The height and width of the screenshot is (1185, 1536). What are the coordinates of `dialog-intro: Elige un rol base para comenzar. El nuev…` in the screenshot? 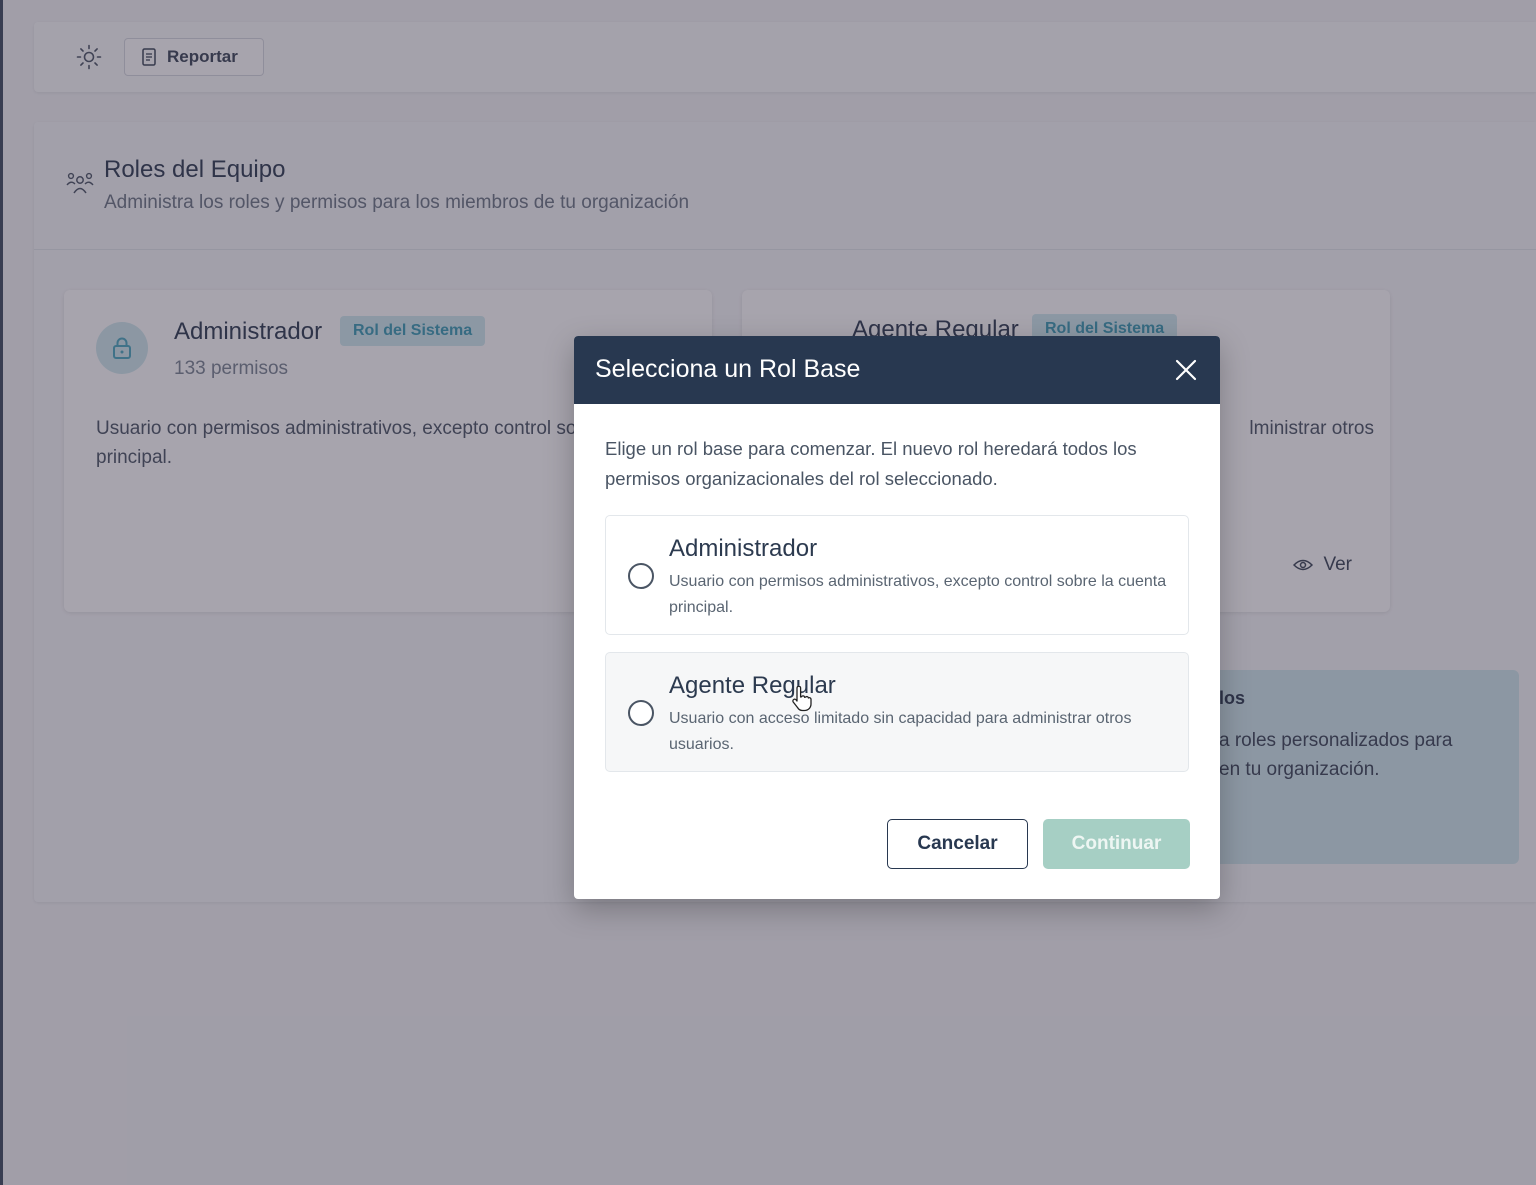 It's located at (871, 463).